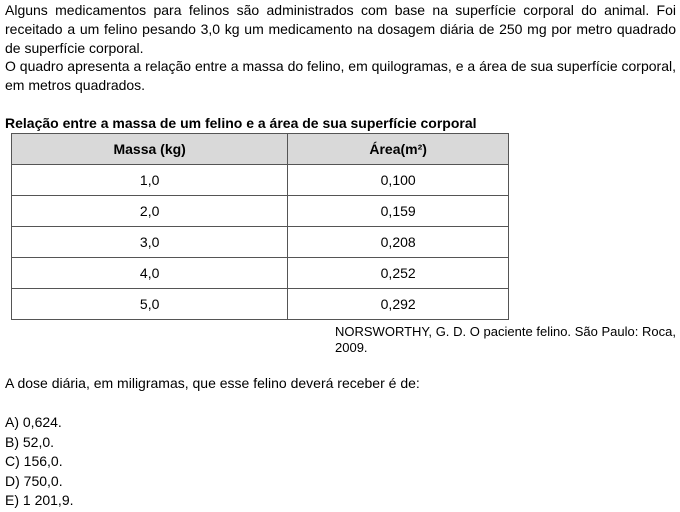 This screenshot has height=512, width=680. I want to click on table-row: 3,0 0,208, so click(259, 242).